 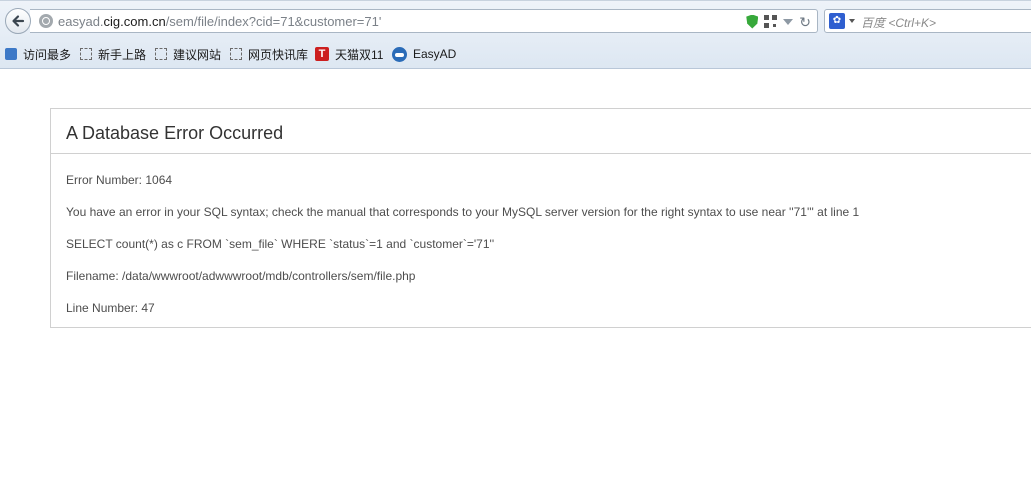 I want to click on bookmark-label: 访问最多, so click(x=47, y=54).